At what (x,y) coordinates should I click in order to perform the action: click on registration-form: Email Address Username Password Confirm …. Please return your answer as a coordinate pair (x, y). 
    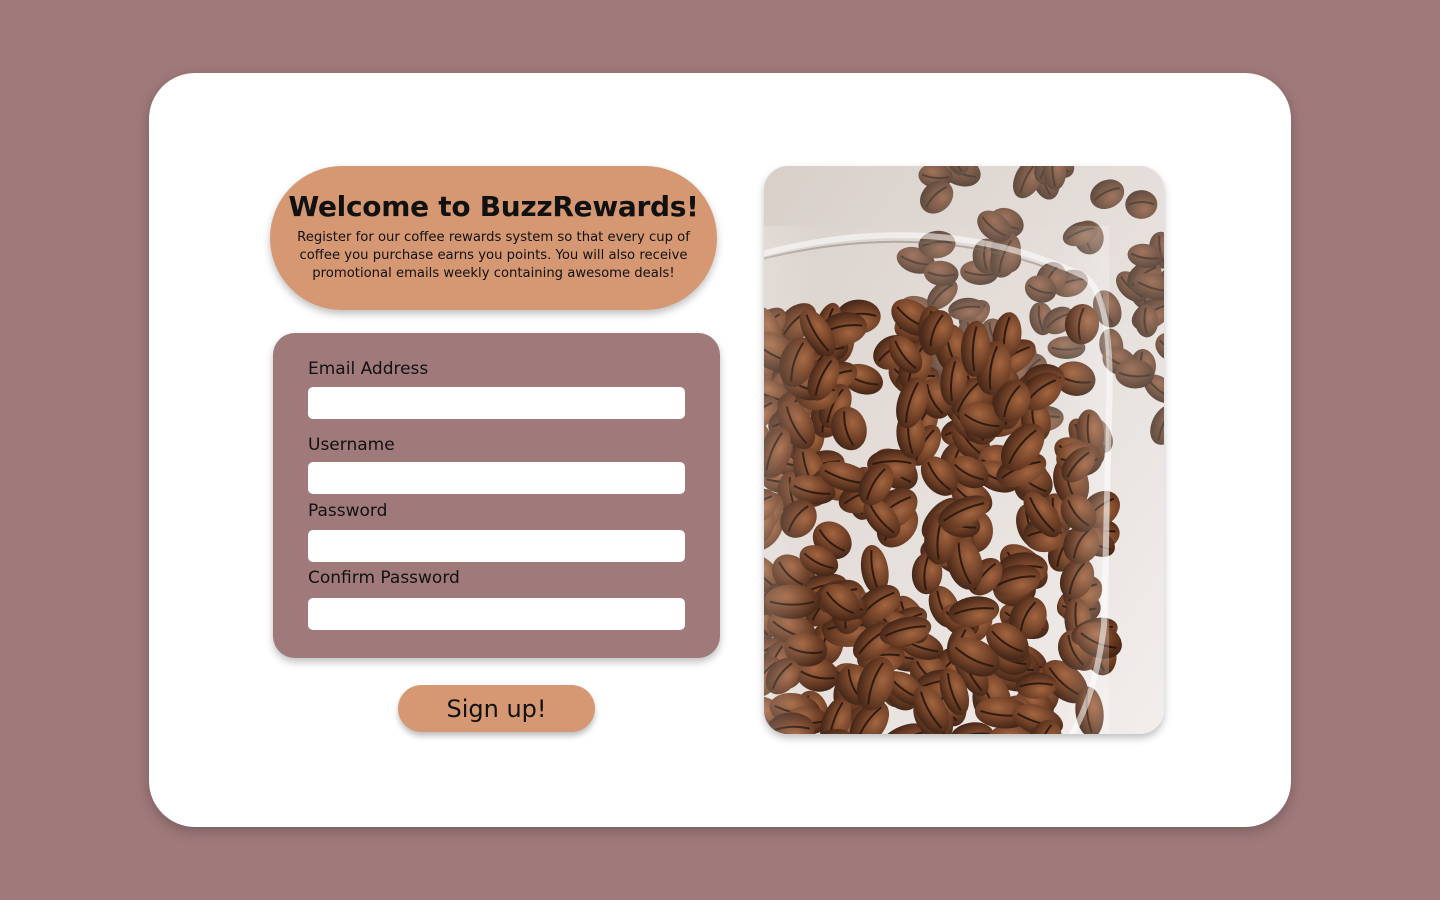
    Looking at the image, I should click on (496, 495).